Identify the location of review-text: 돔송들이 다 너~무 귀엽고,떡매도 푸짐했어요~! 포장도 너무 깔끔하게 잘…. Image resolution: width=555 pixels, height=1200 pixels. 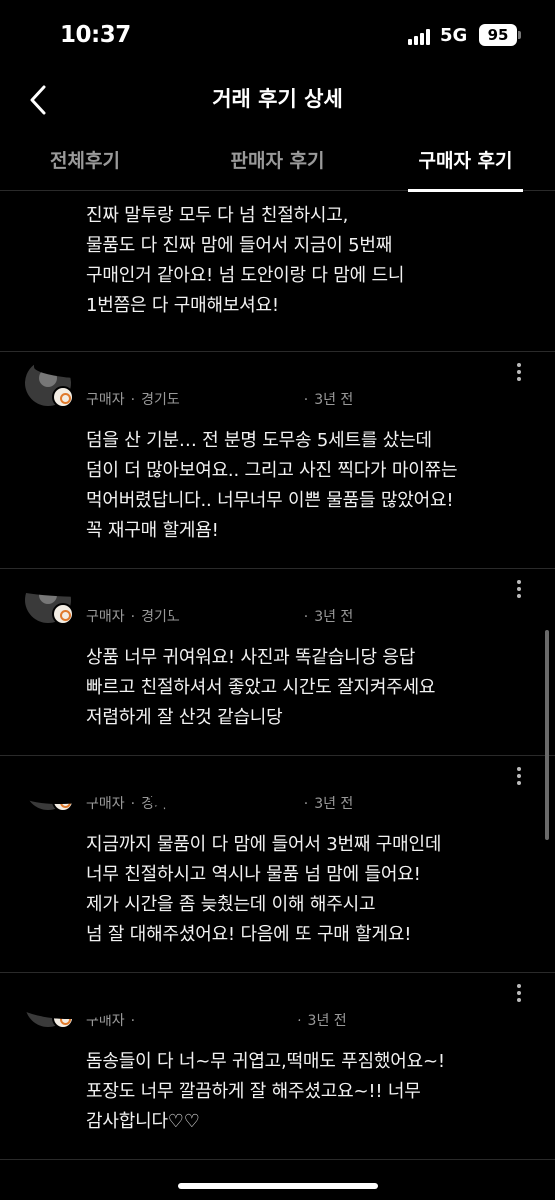
(265, 1091).